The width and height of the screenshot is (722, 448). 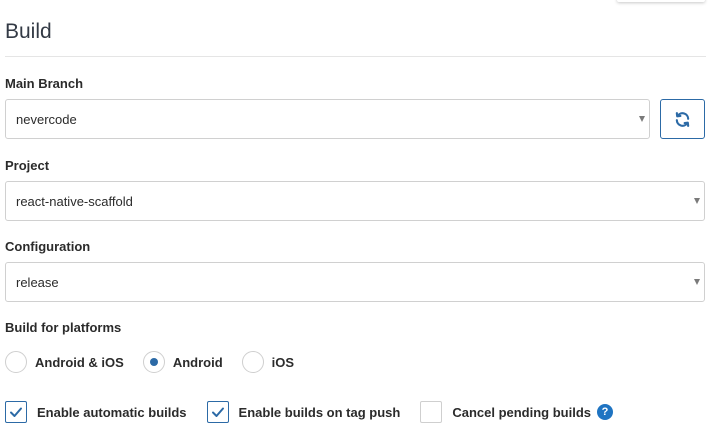 I want to click on main-branch-select: nevercode, so click(x=327, y=119).